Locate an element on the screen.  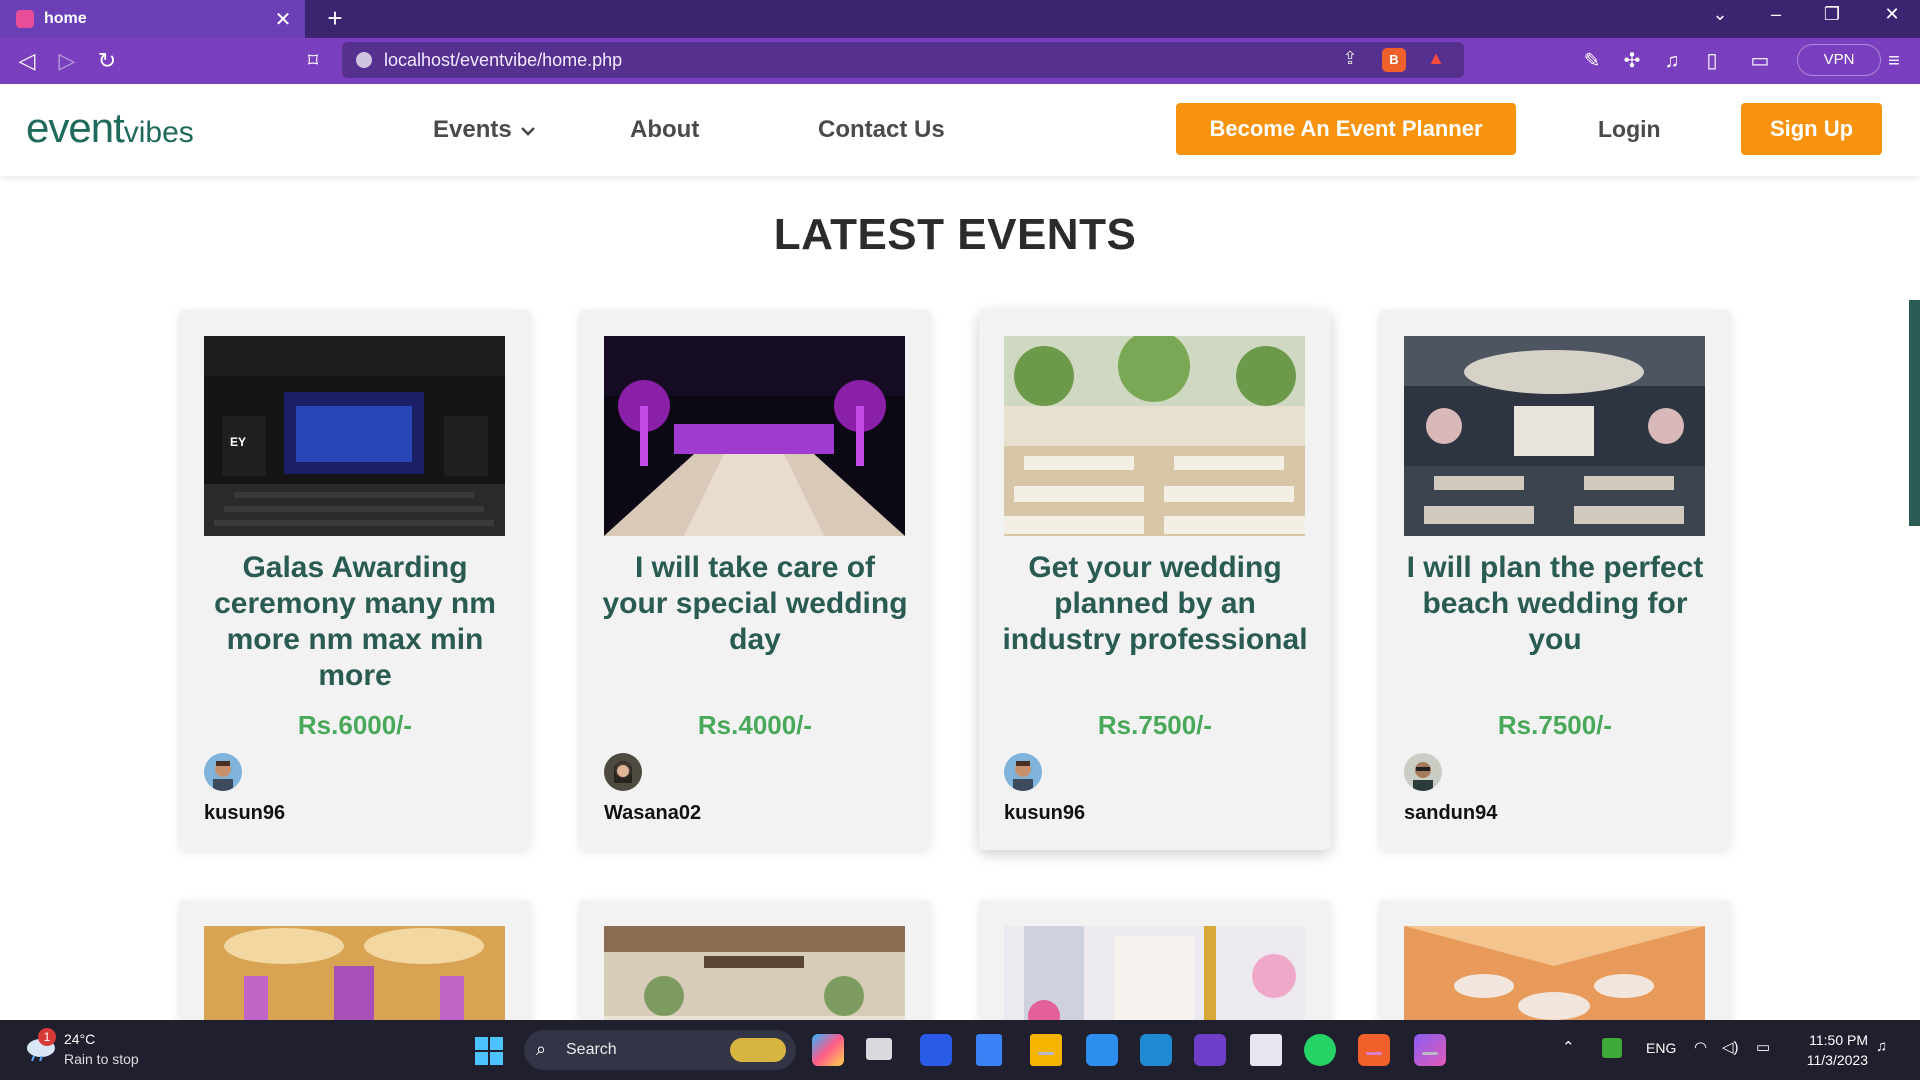
music-icon: ♫ is located at coordinates (1672, 61).